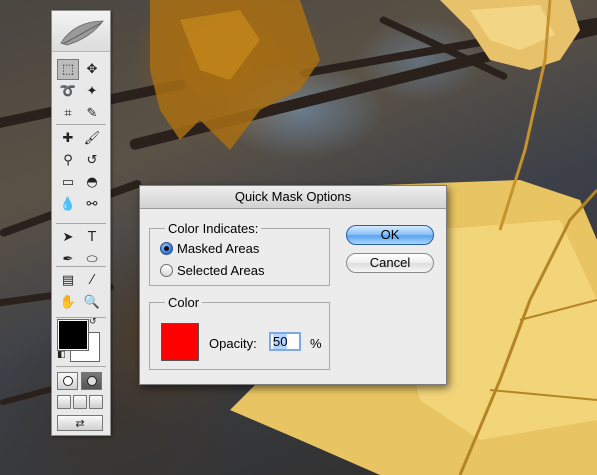  I want to click on quick-mask-icon, so click(91, 381).